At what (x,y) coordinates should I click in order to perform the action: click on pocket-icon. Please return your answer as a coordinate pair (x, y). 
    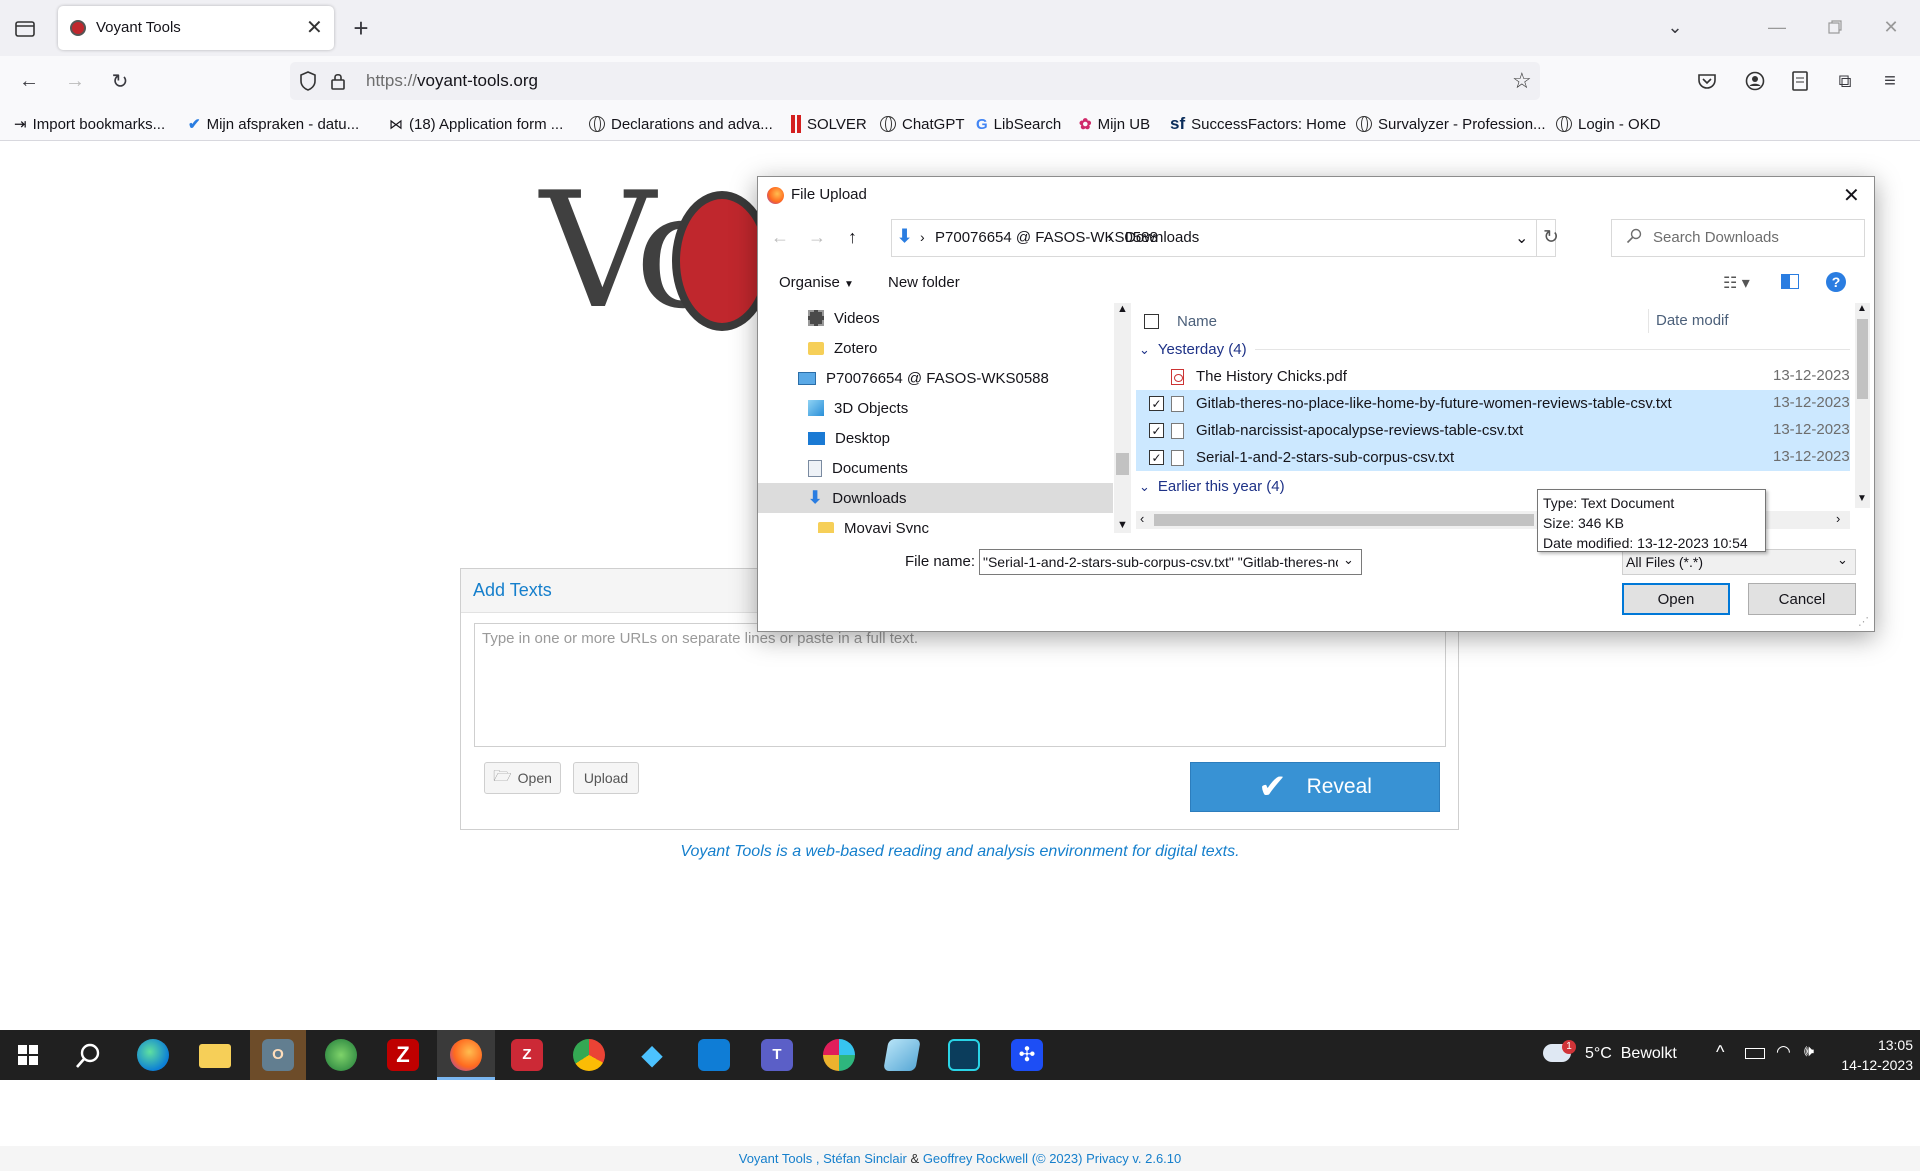
    Looking at the image, I should click on (1707, 81).